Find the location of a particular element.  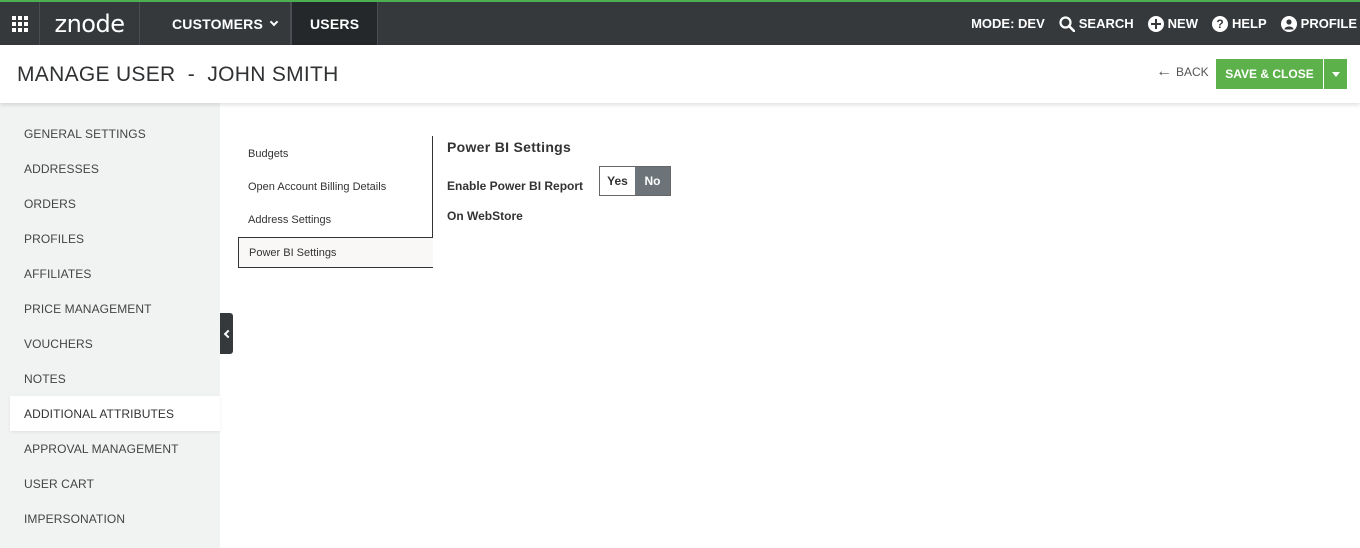

sidebar-item-price-management: PRICE MANAGEMENT is located at coordinates (115, 308).